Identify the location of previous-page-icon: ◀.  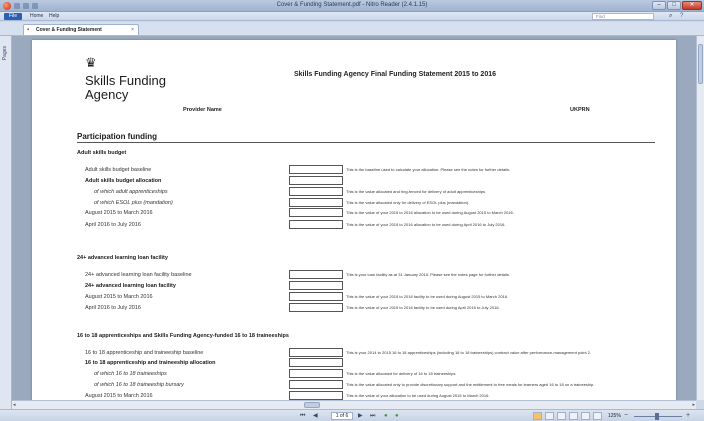
(315, 416).